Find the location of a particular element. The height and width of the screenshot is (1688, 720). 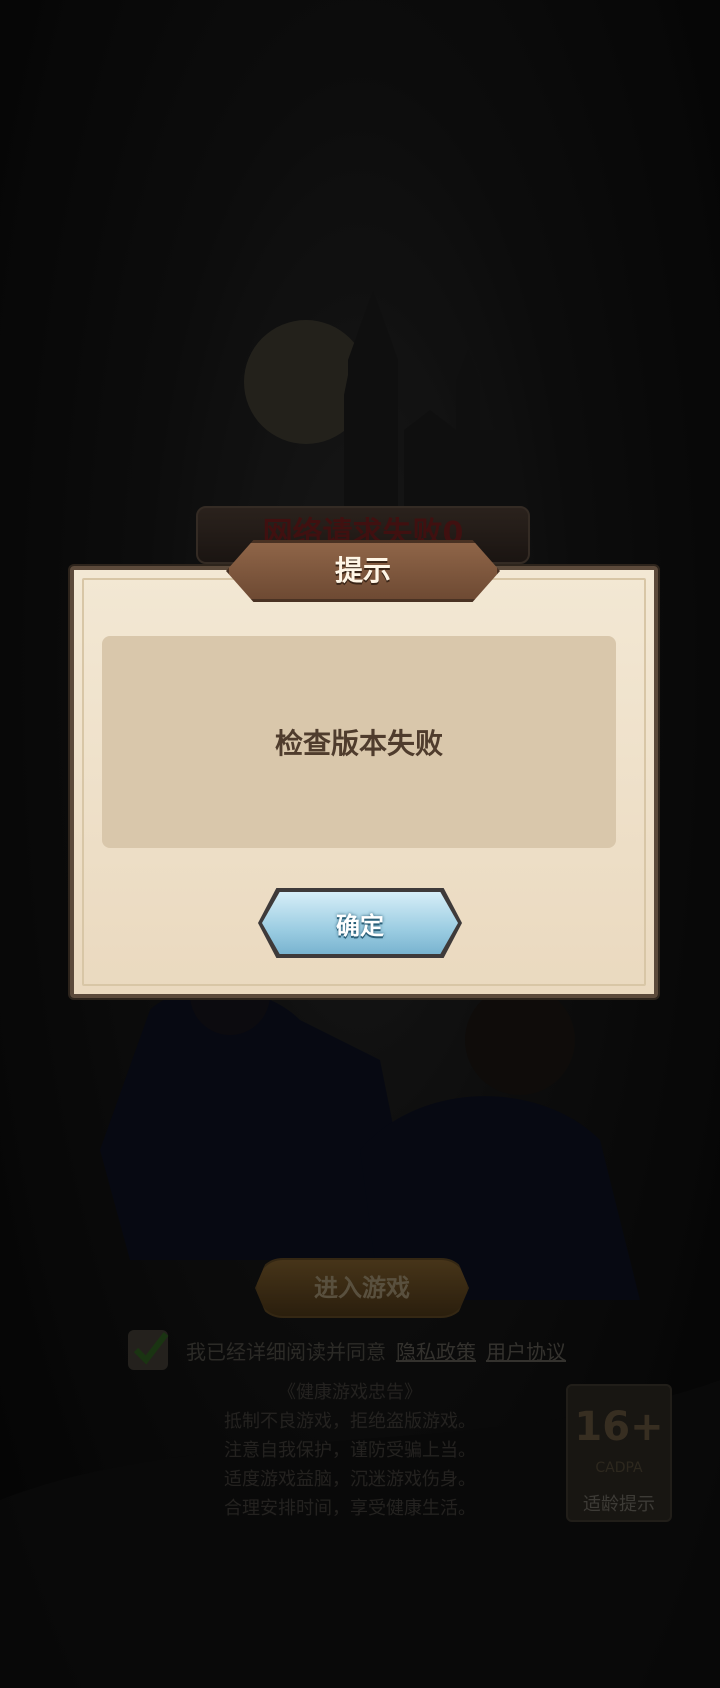

confirm-button-label: 确定 is located at coordinates (360, 925).